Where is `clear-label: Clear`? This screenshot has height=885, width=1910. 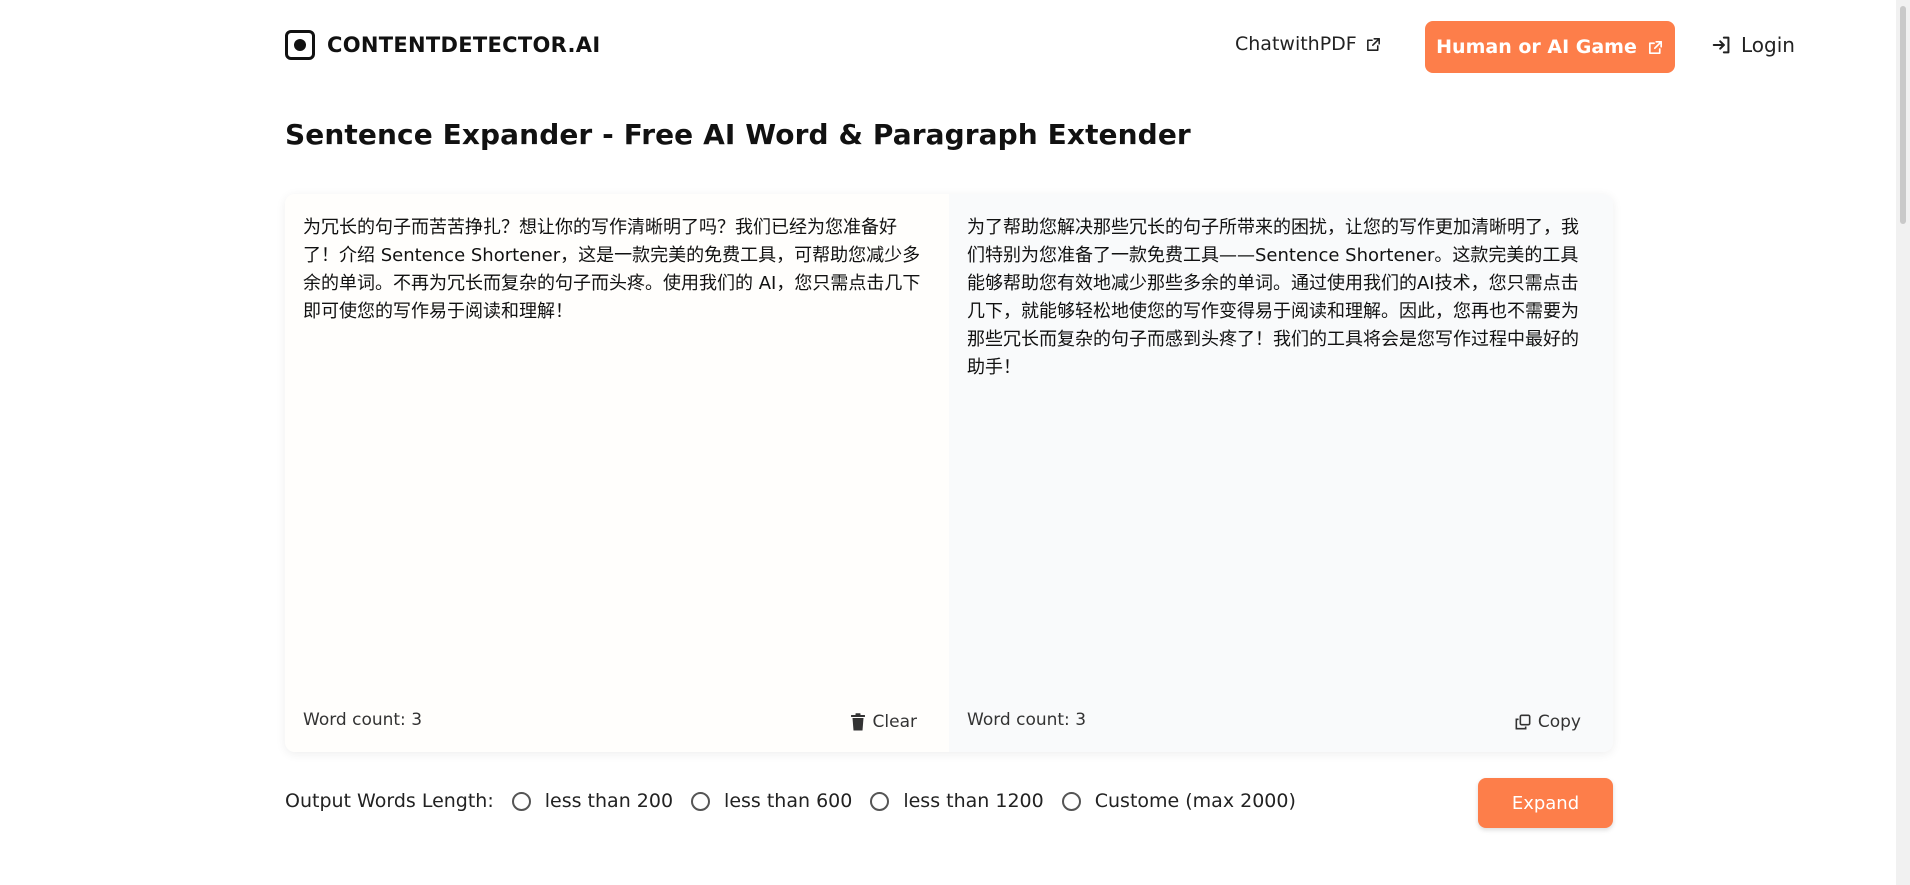 clear-label: Clear is located at coordinates (894, 722).